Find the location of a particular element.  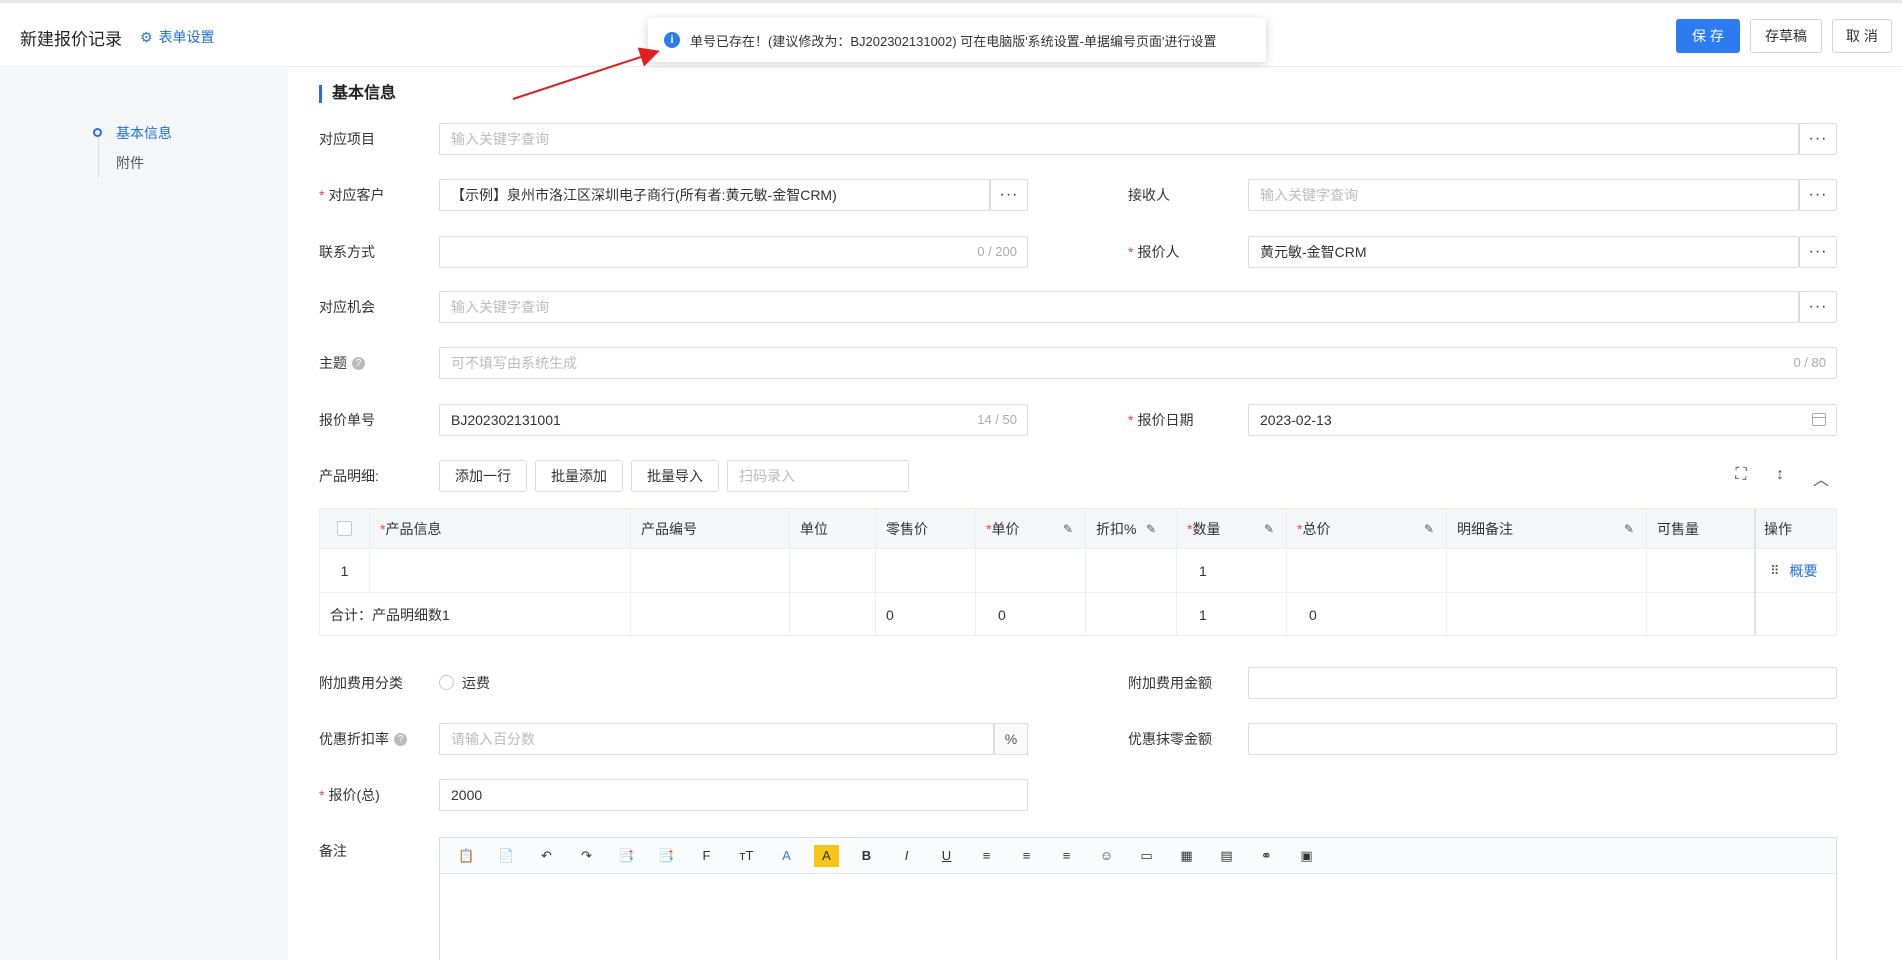

project-label: 对应项目 is located at coordinates (347, 139).